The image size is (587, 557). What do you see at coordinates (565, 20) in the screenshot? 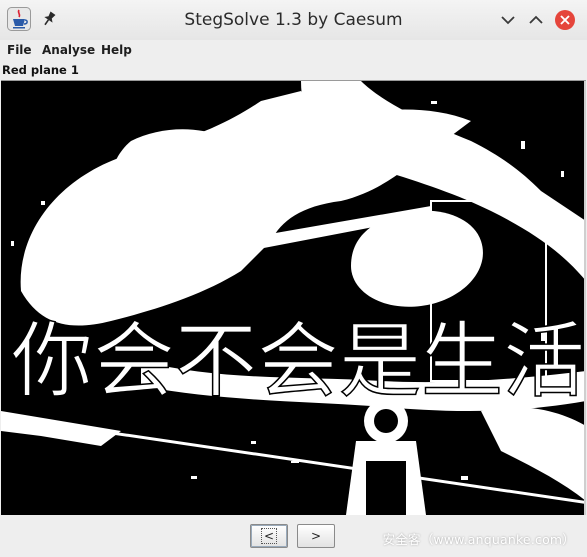
I see `close-icon` at bounding box center [565, 20].